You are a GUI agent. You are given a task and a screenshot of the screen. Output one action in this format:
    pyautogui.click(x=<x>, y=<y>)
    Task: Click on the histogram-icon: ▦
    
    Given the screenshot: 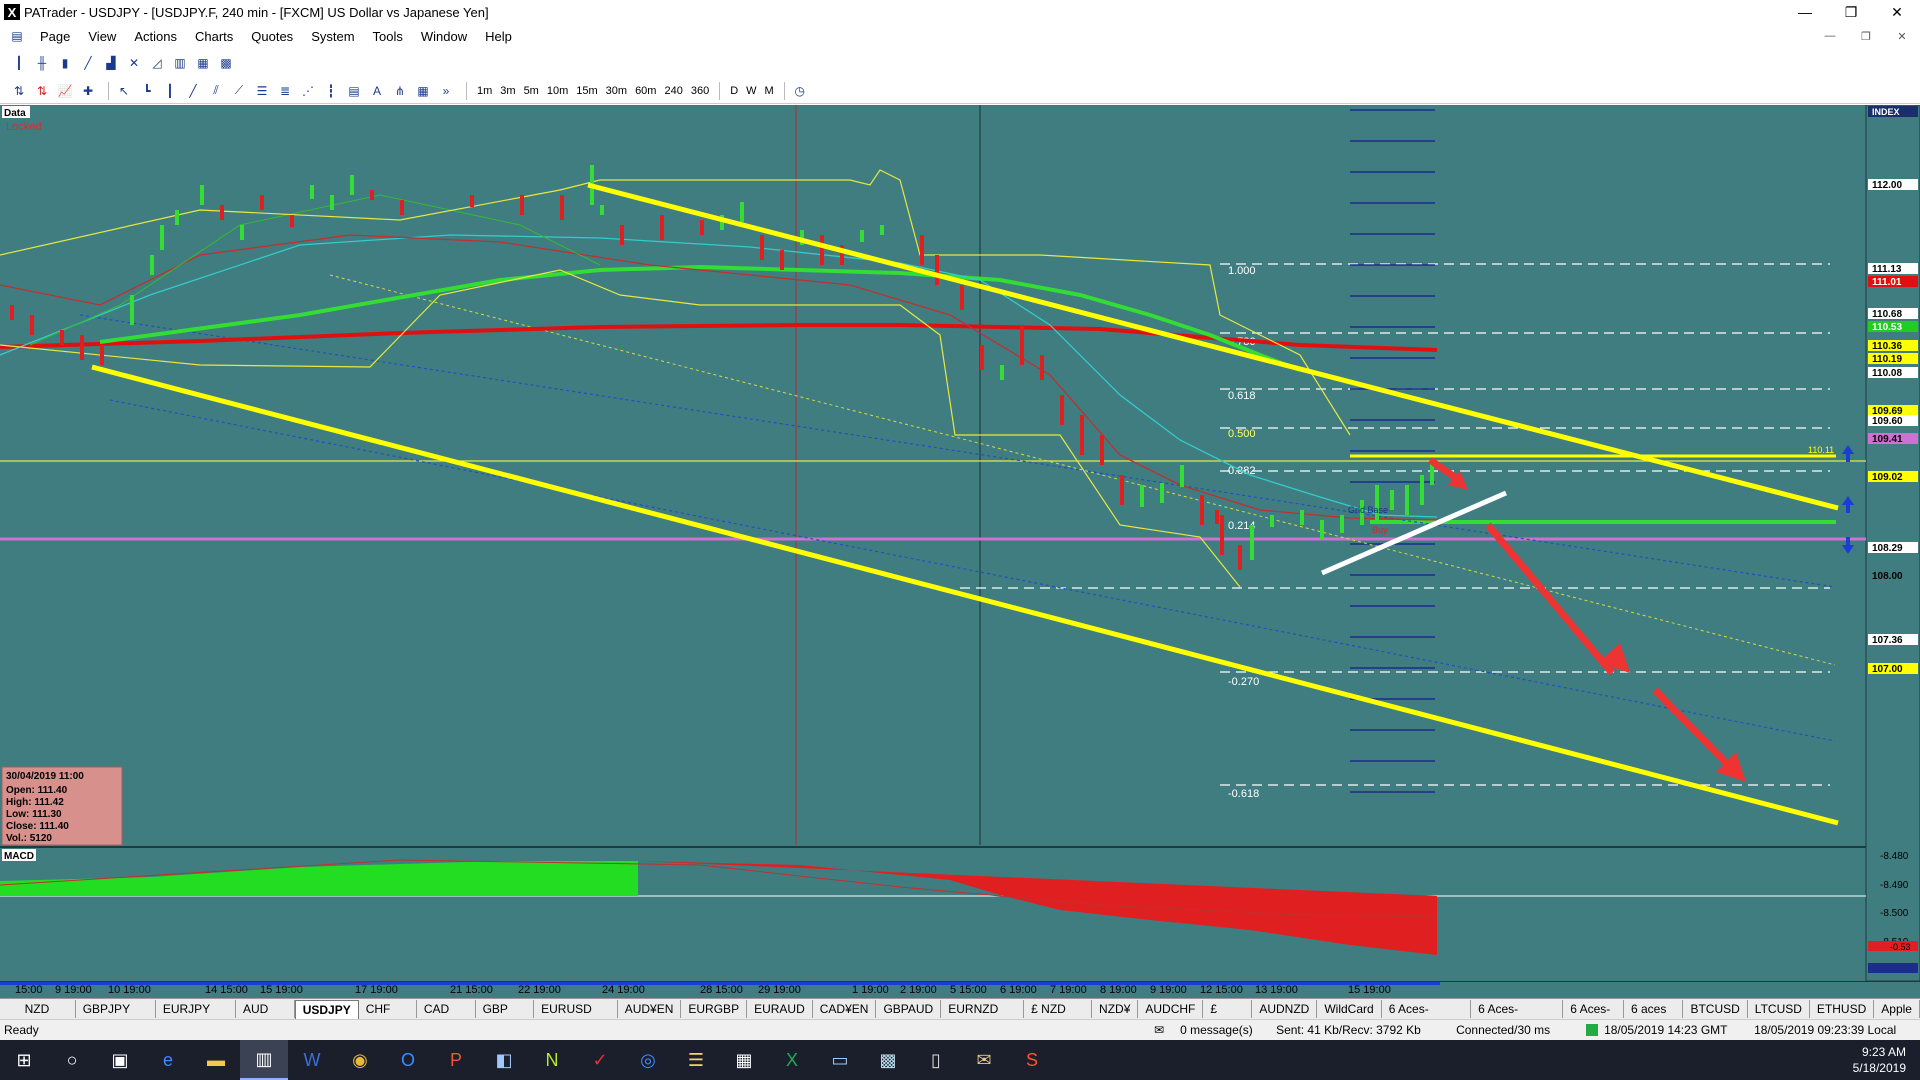 What is the action you would take?
    pyautogui.click(x=203, y=63)
    